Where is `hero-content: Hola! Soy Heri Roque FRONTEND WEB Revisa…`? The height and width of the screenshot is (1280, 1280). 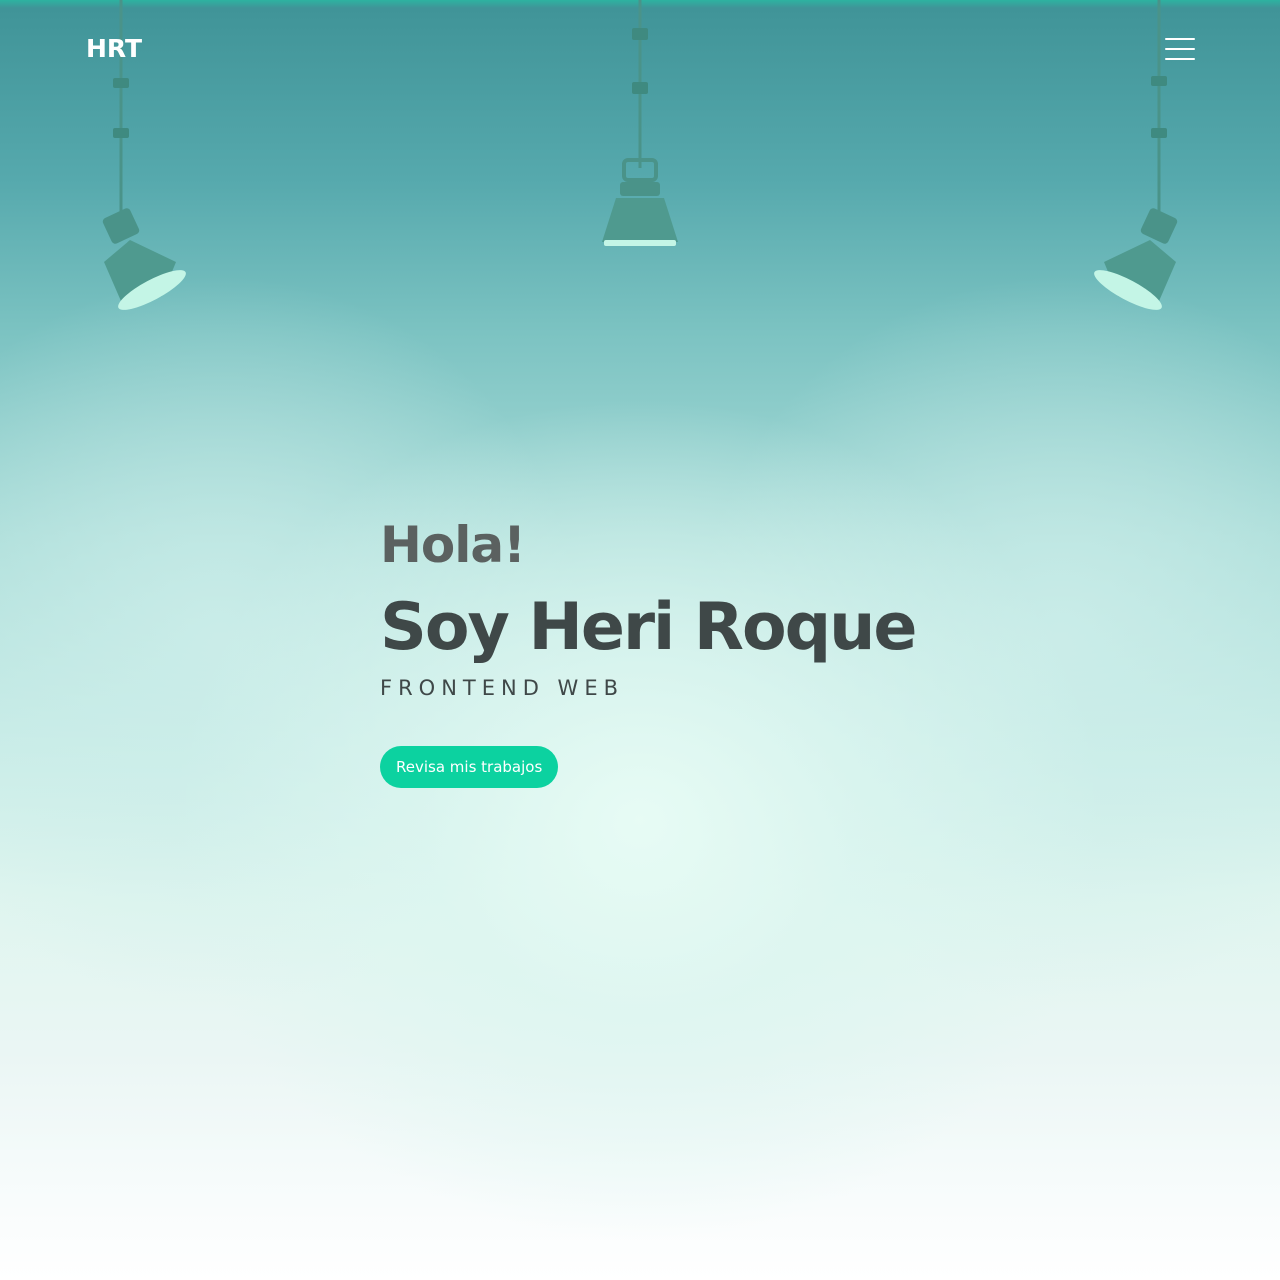
hero-content: Hola! Soy Heri Roque FRONTEND WEB Revisa… is located at coordinates (730, 650).